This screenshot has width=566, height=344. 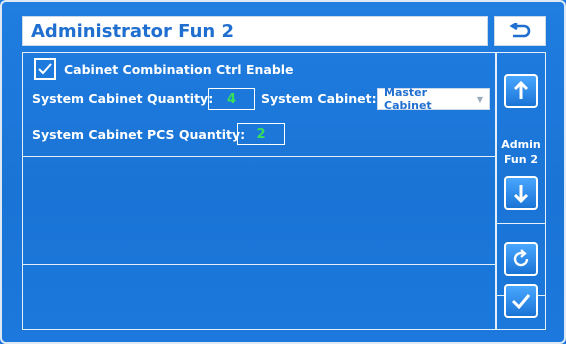 What do you see at coordinates (521, 159) in the screenshot?
I see `side-label-line2: Fun 2` at bounding box center [521, 159].